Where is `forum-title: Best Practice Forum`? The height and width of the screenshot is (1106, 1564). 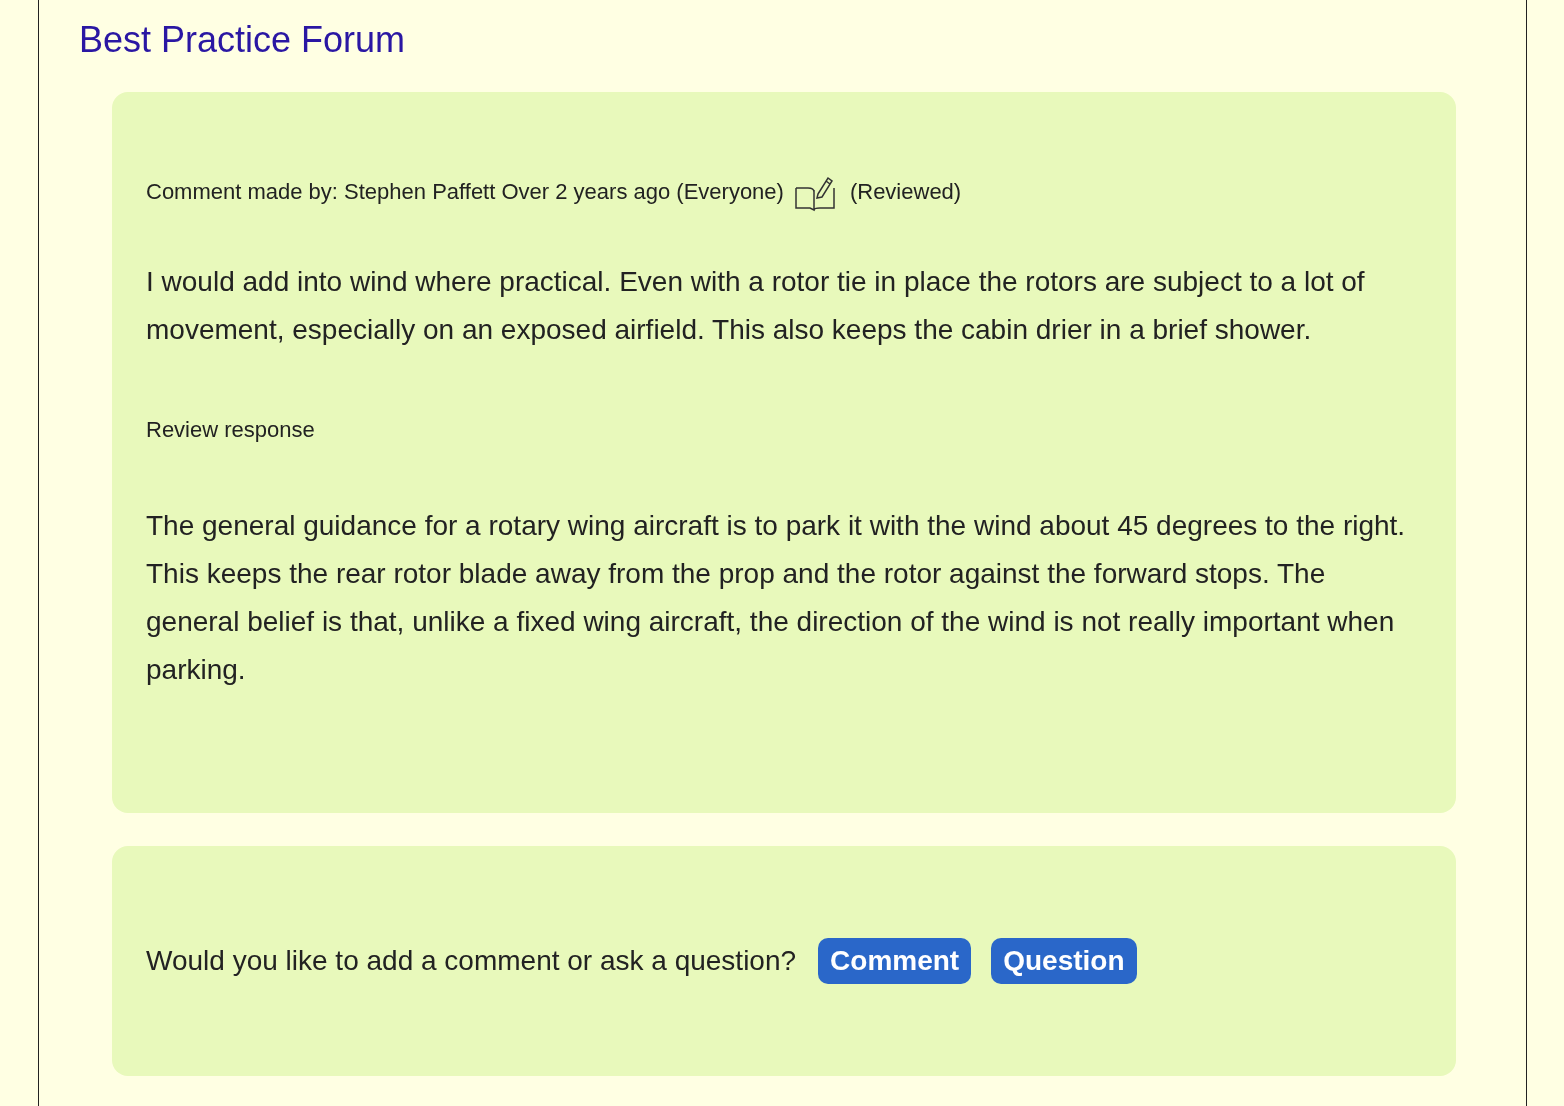
forum-title: Best Practice Forum is located at coordinates (243, 40).